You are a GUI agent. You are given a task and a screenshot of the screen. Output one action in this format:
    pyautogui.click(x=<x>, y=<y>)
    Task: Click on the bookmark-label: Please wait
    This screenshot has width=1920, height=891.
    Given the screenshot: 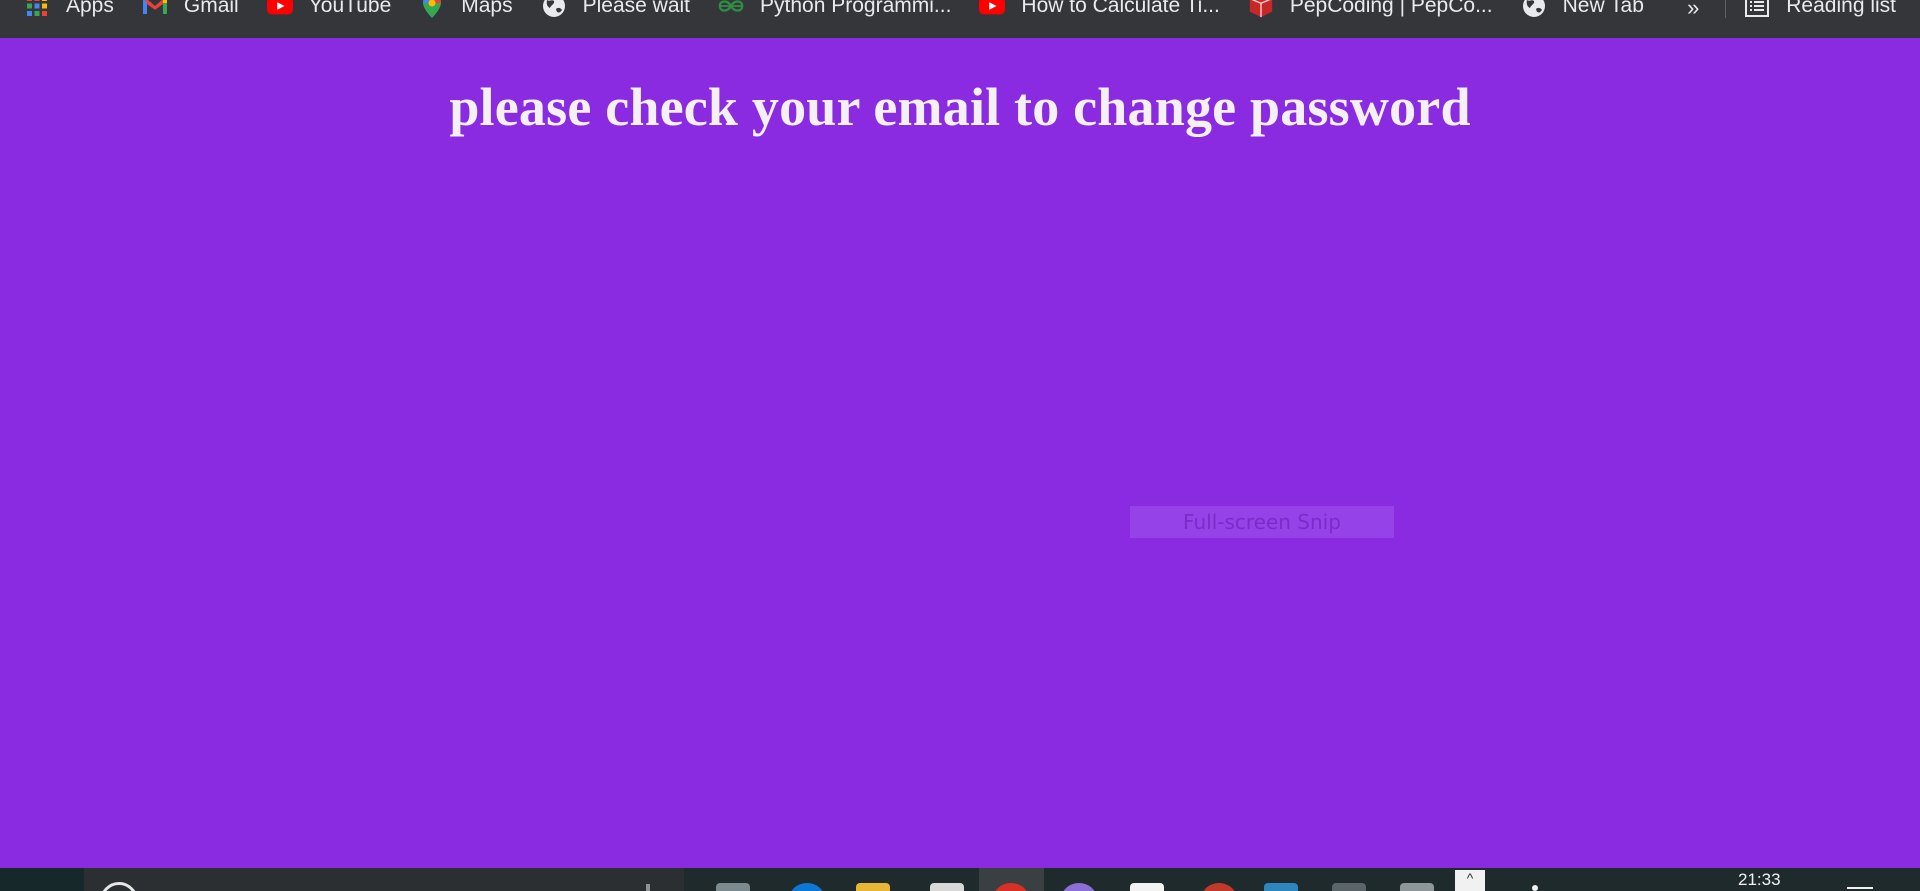 What is the action you would take?
    pyautogui.click(x=636, y=8)
    